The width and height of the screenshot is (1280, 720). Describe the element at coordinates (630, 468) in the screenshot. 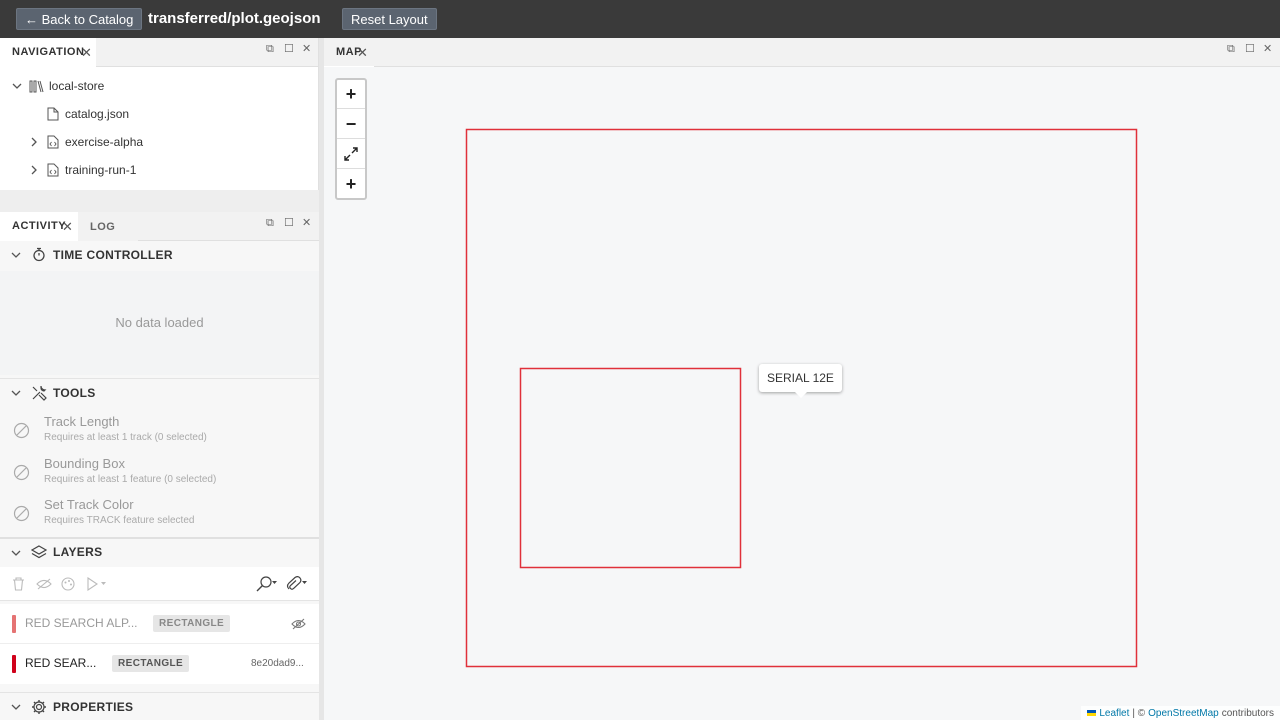

I see `rectangle-feature-inner` at that location.